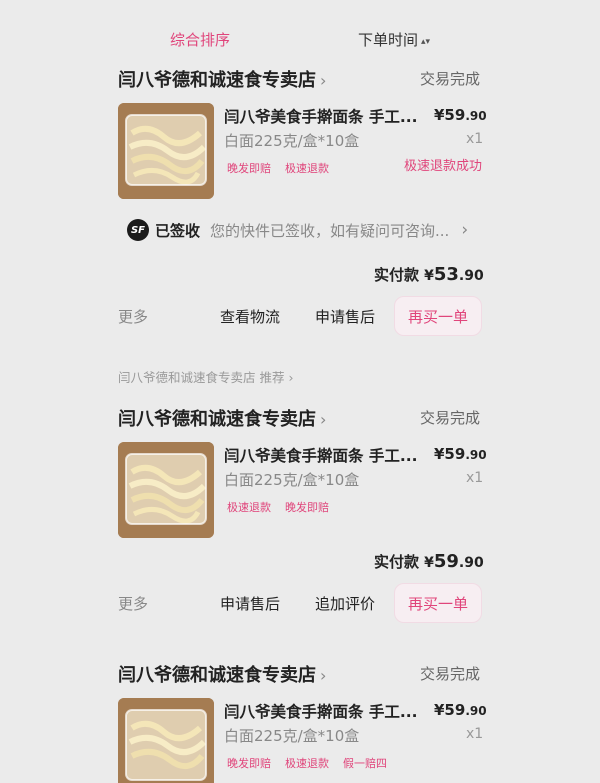 The width and height of the screenshot is (600, 783). What do you see at coordinates (426, 42) in the screenshot?
I see `sort-arrows-icon: ▴▾` at bounding box center [426, 42].